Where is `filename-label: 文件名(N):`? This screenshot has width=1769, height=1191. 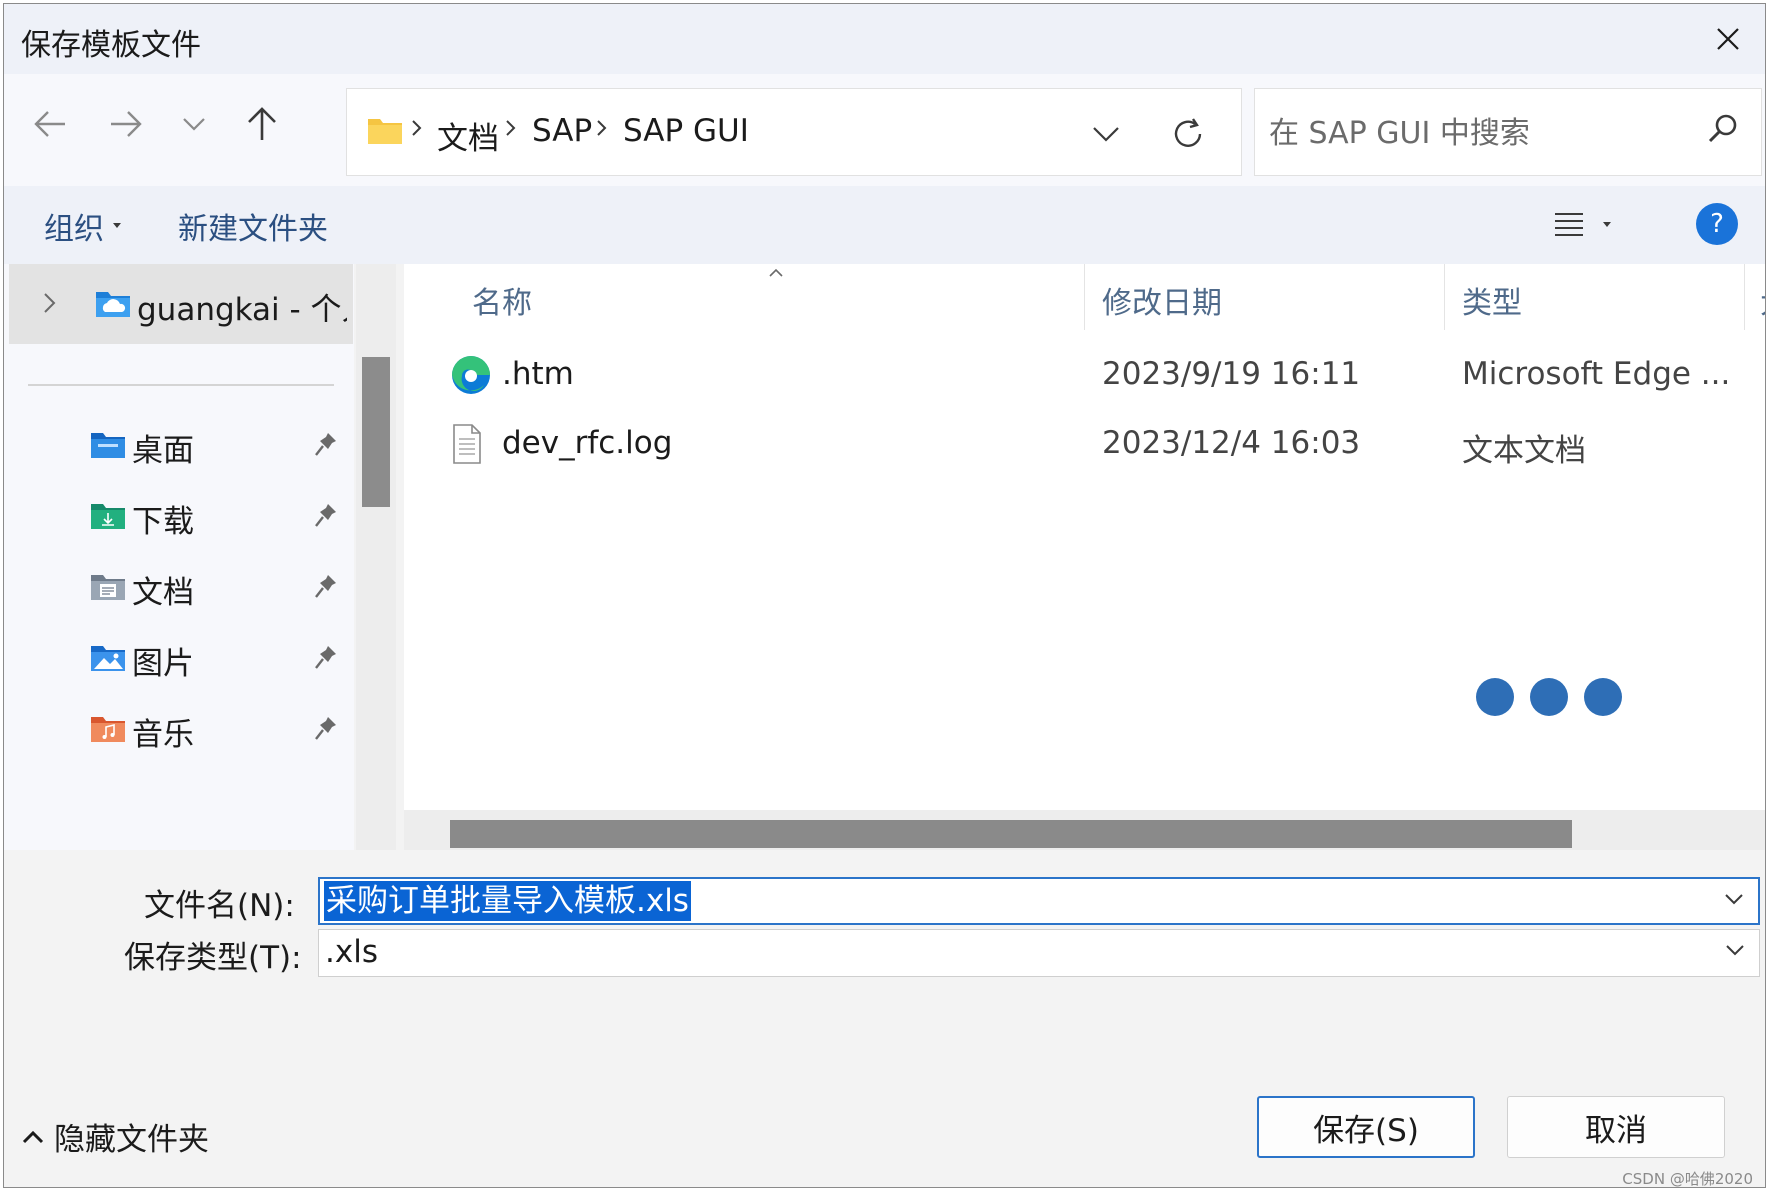
filename-label: 文件名(N): is located at coordinates (219, 906).